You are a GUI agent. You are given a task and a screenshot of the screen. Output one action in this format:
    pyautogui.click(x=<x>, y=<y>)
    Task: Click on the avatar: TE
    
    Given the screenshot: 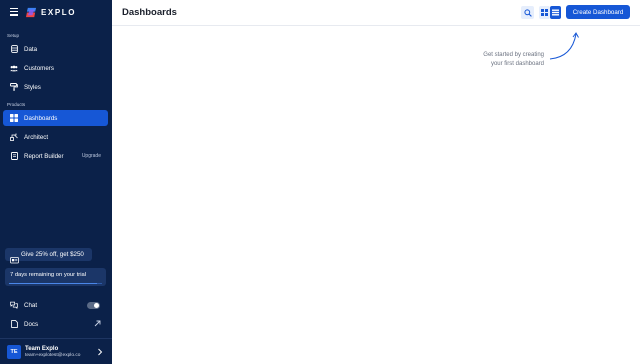 What is the action you would take?
    pyautogui.click(x=14, y=351)
    